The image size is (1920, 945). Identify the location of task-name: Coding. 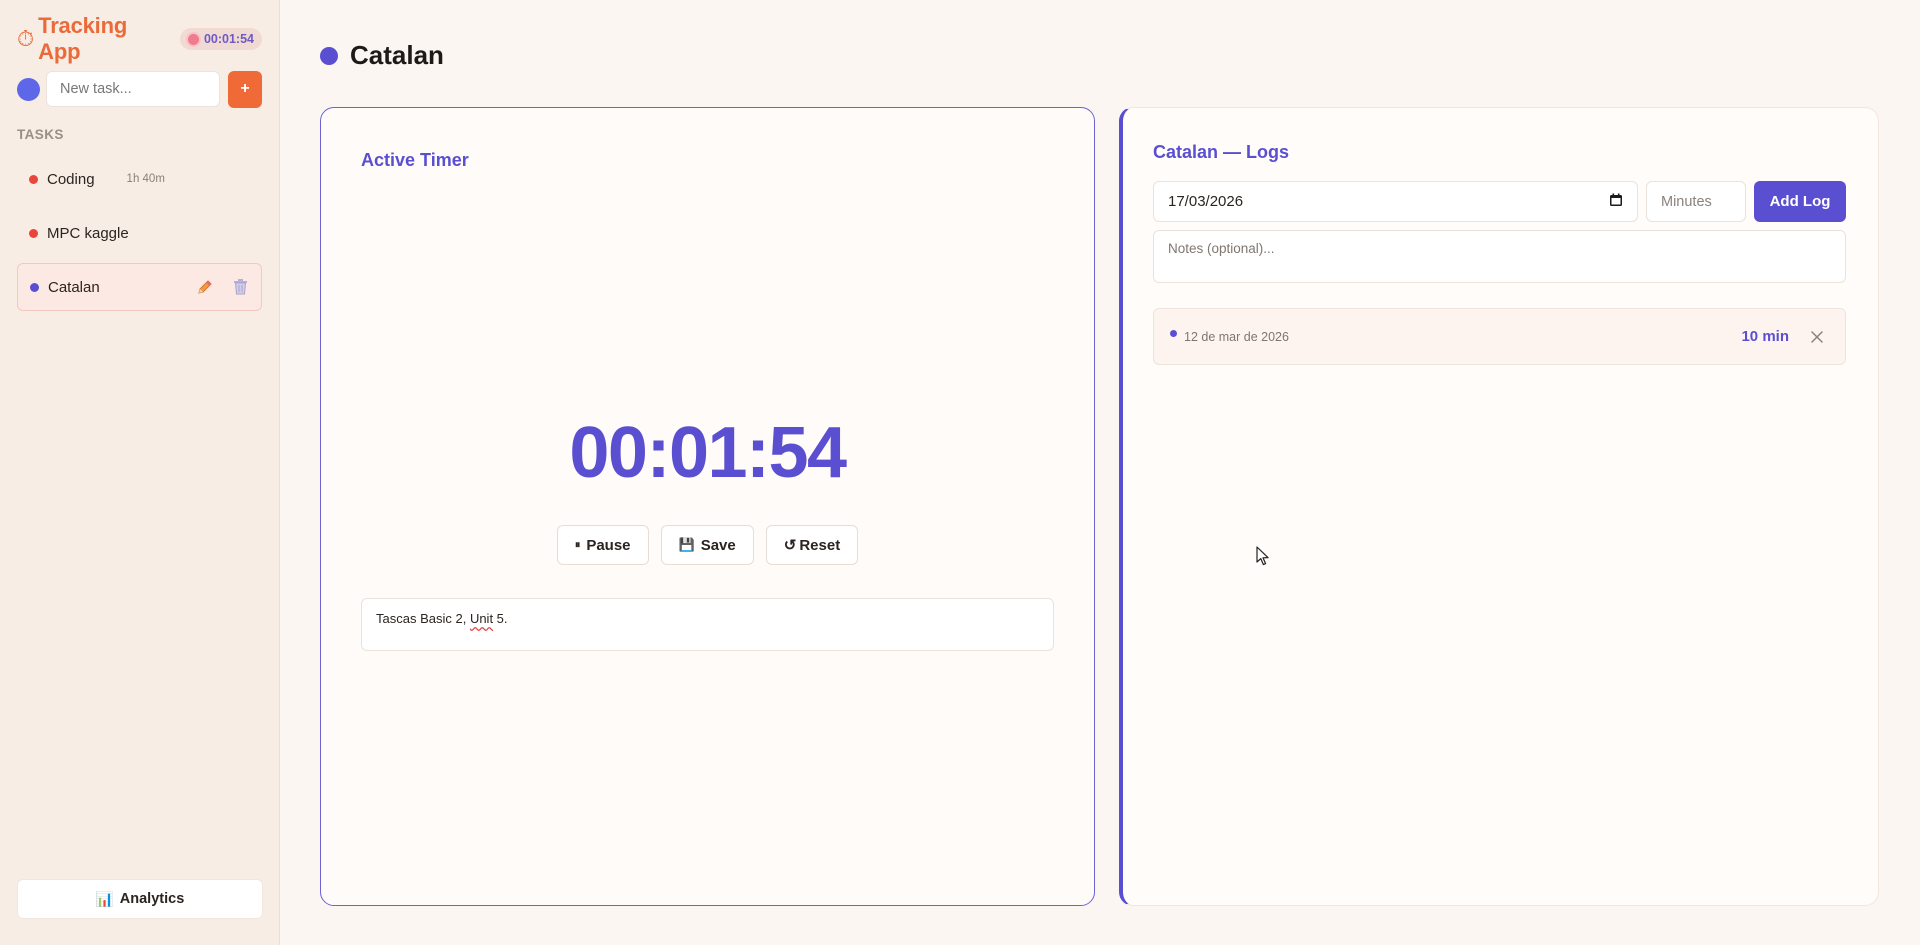
(71, 179).